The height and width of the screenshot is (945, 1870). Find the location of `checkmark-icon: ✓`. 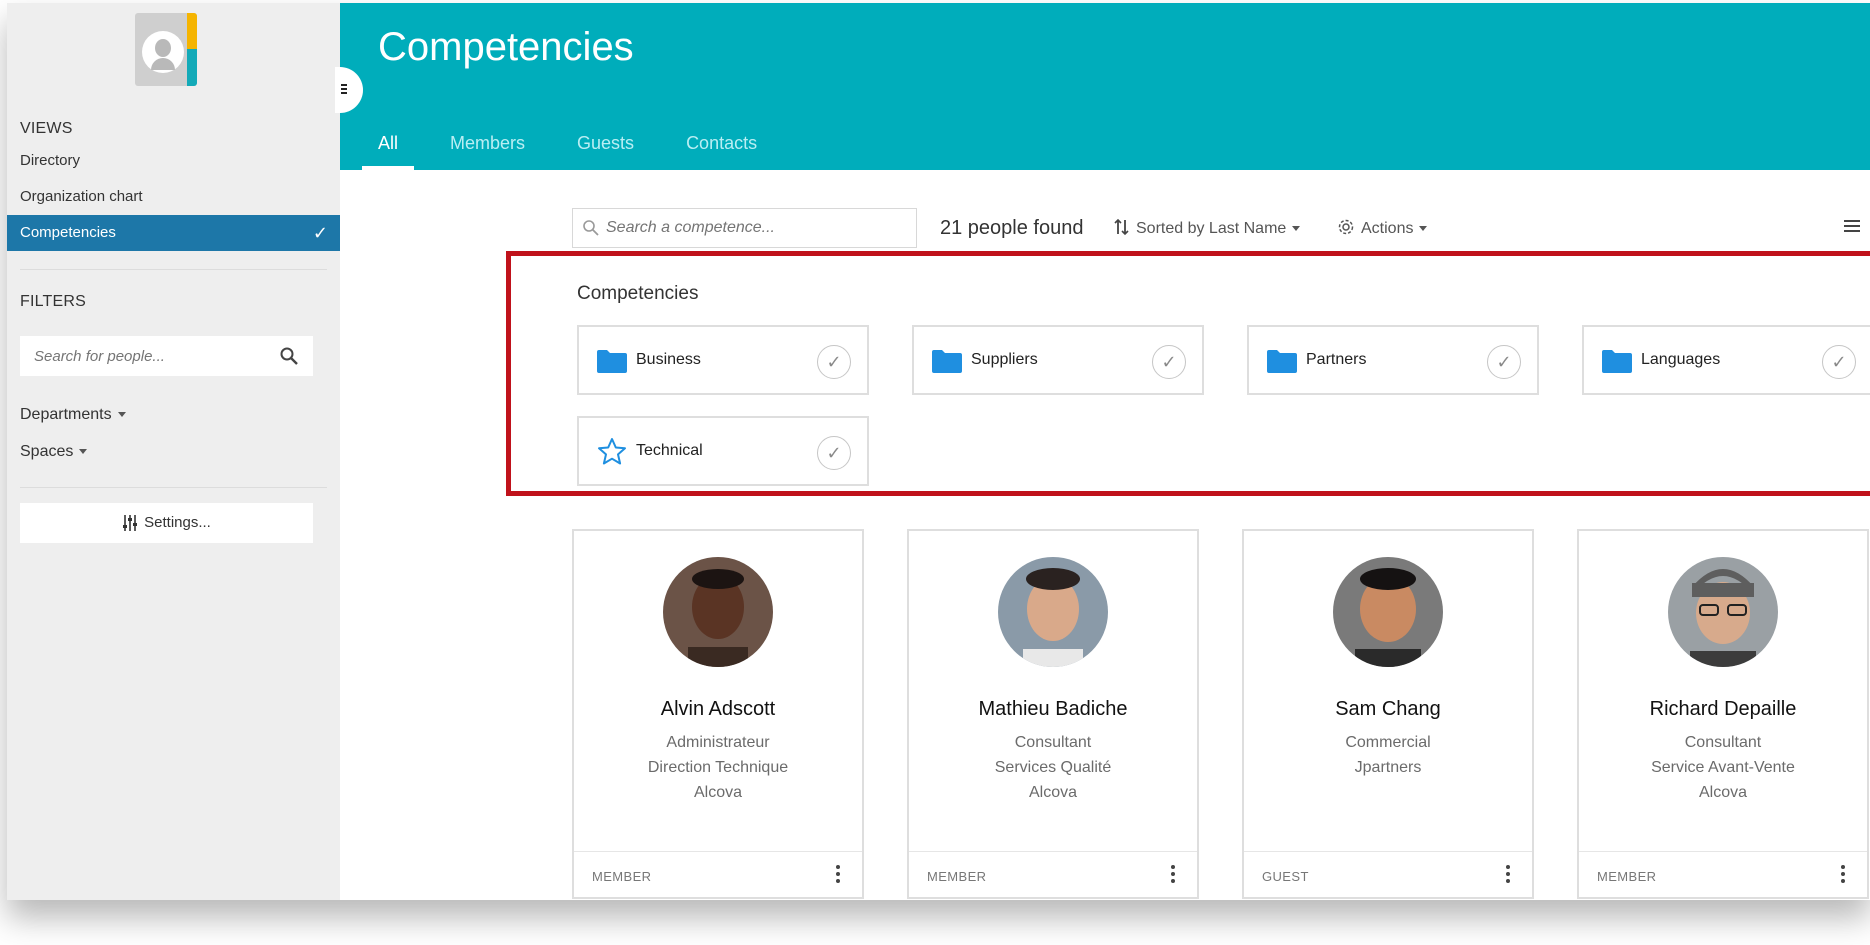

checkmark-icon: ✓ is located at coordinates (320, 233).